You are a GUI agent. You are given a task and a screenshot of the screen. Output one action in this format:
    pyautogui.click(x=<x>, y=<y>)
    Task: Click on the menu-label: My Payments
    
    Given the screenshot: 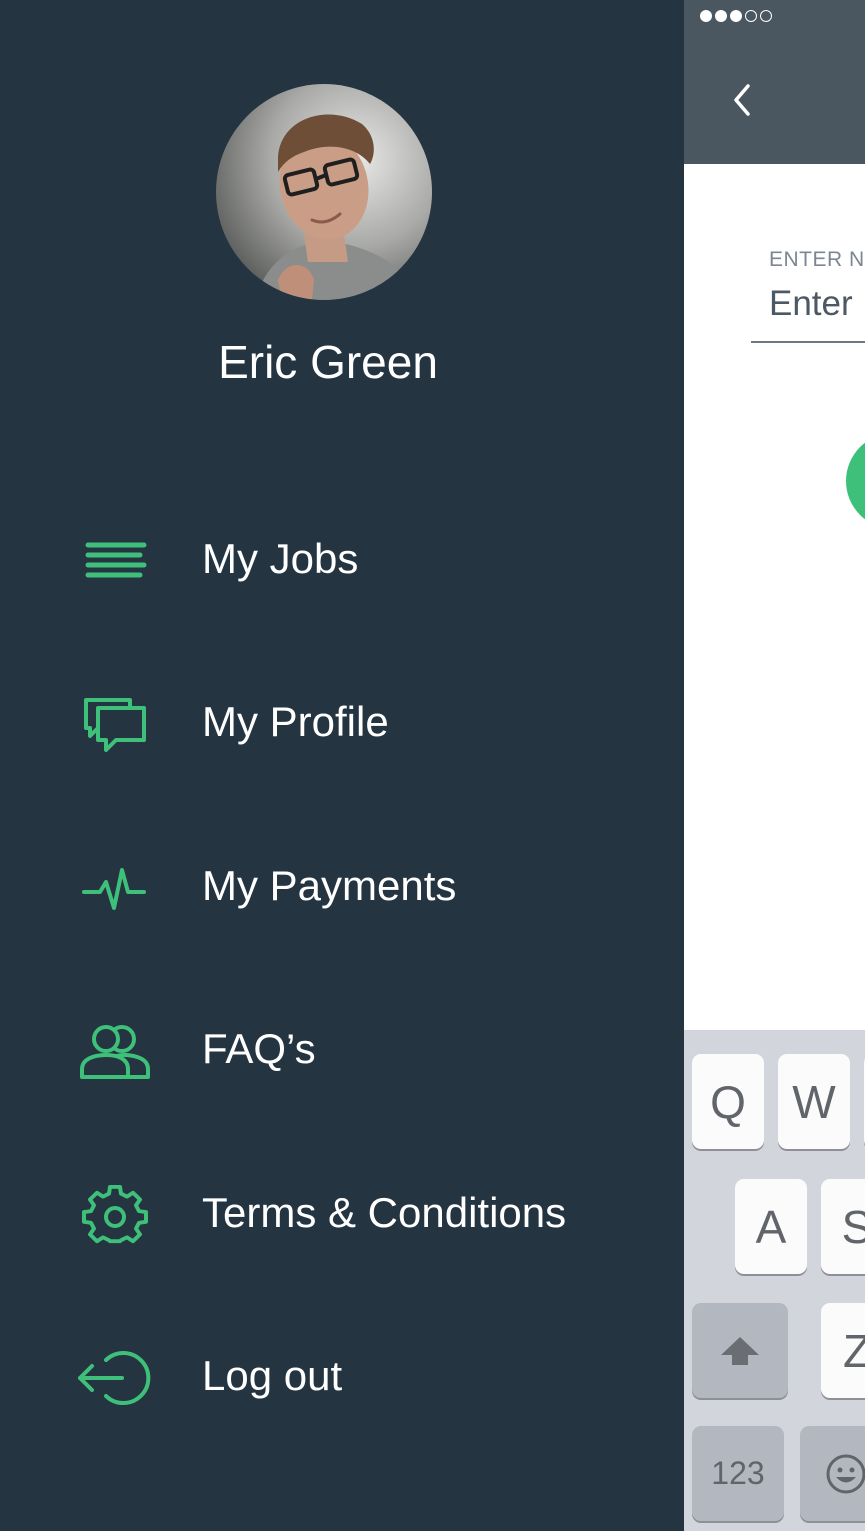 What is the action you would take?
    pyautogui.click(x=329, y=885)
    